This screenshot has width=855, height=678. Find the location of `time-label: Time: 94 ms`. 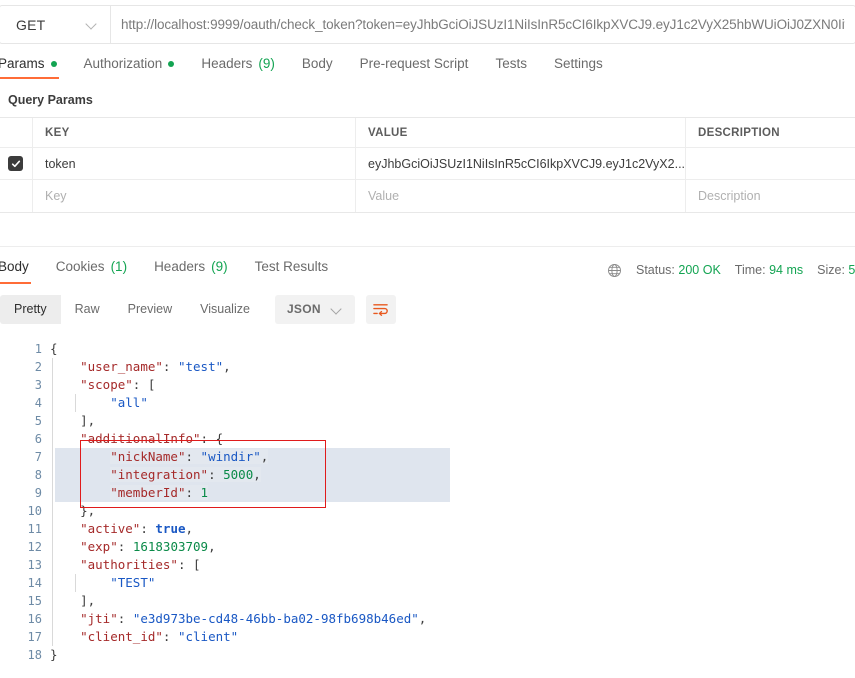

time-label: Time: 94 ms is located at coordinates (769, 270).